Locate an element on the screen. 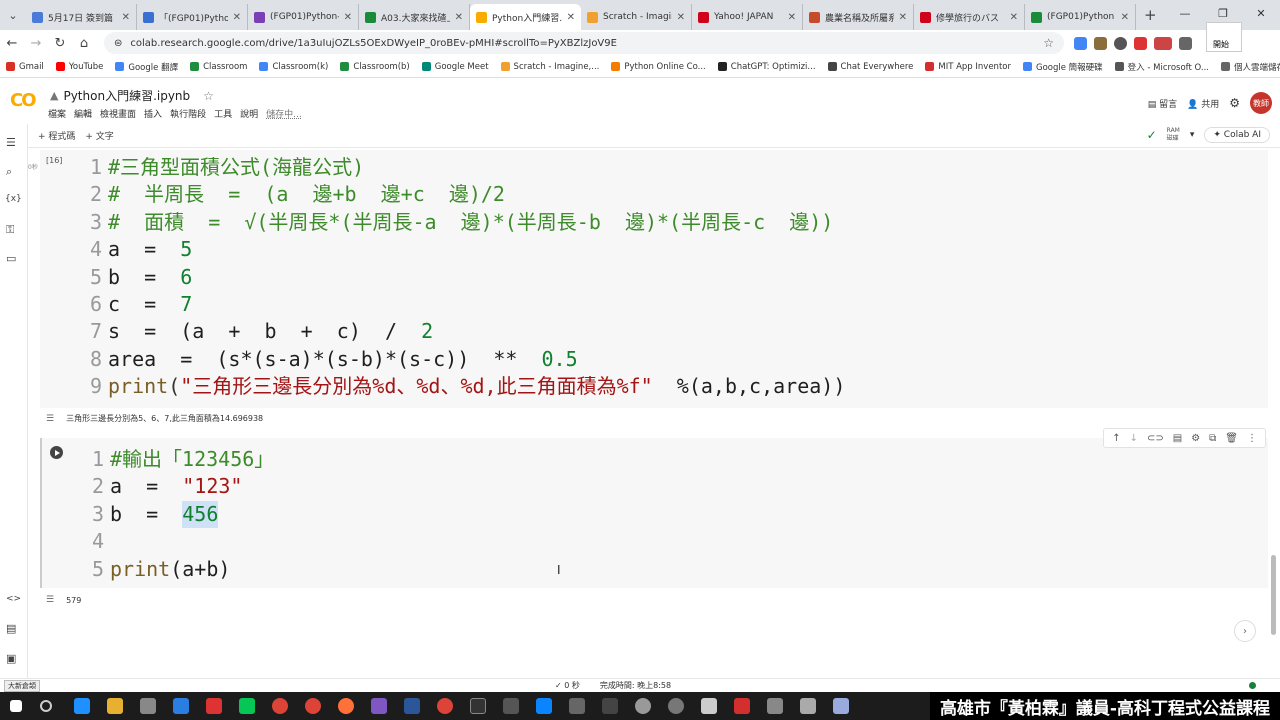  capcut-icon is located at coordinates (478, 706).